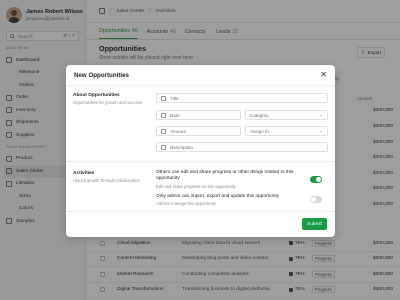  Describe the element at coordinates (259, 131) in the screenshot. I see `assign-placeholder: Assign to` at that location.